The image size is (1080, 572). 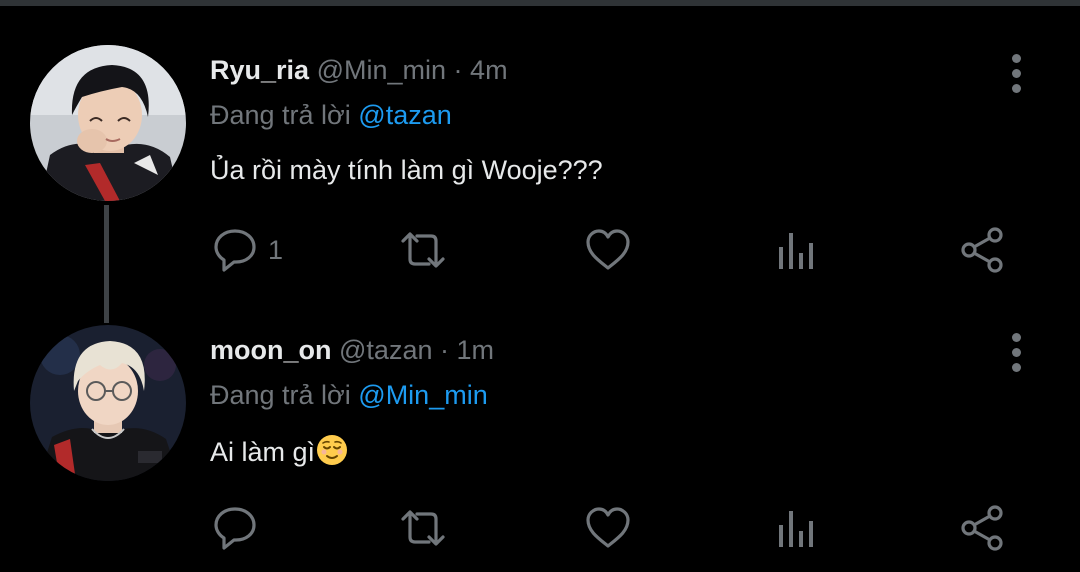 What do you see at coordinates (489, 70) in the screenshot?
I see `timestamp: 4m` at bounding box center [489, 70].